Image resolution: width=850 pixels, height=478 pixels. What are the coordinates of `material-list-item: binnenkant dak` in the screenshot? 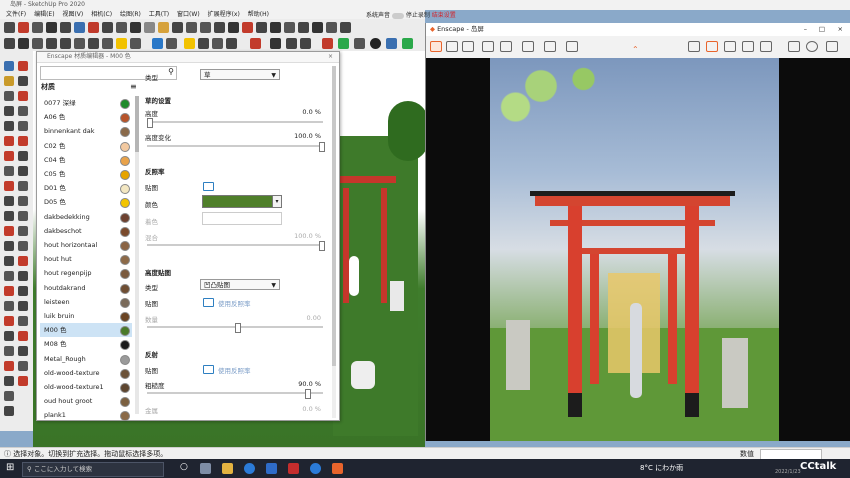 It's located at (86, 131).